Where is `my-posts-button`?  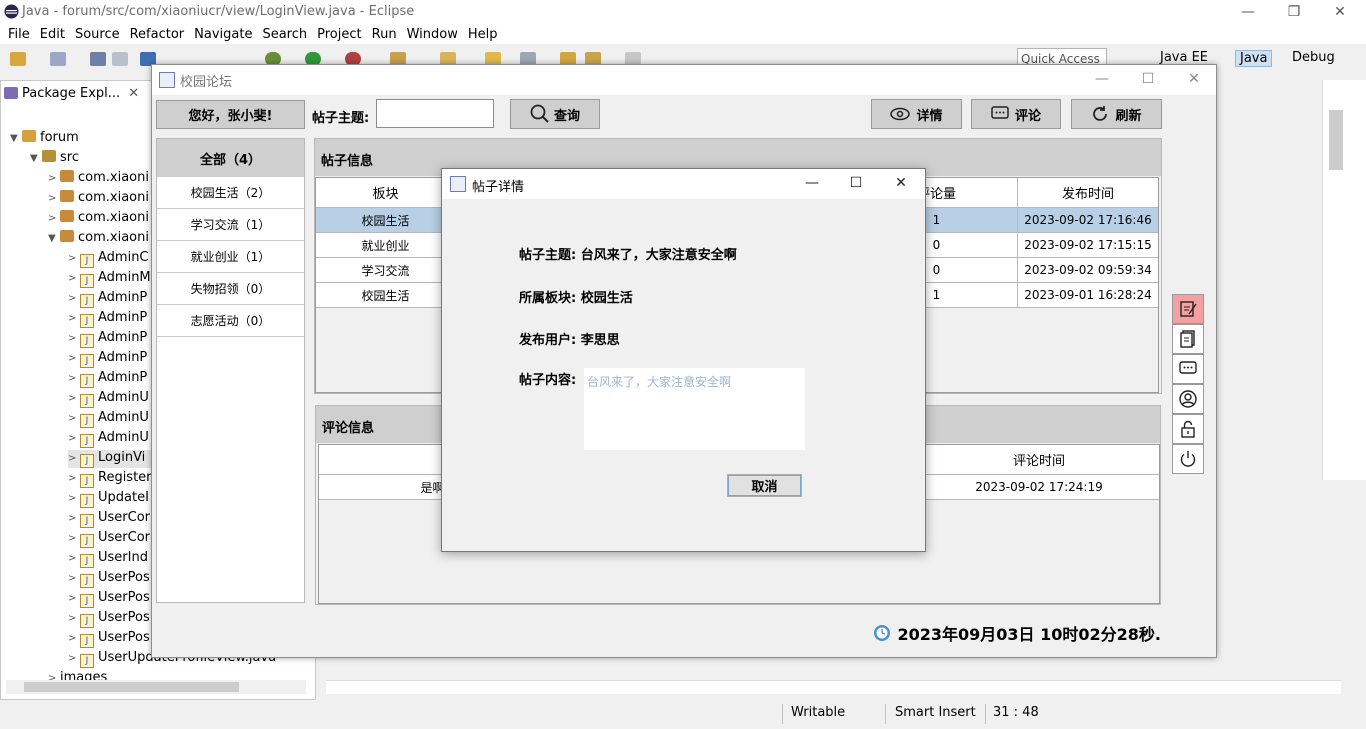 my-posts-button is located at coordinates (1188, 339).